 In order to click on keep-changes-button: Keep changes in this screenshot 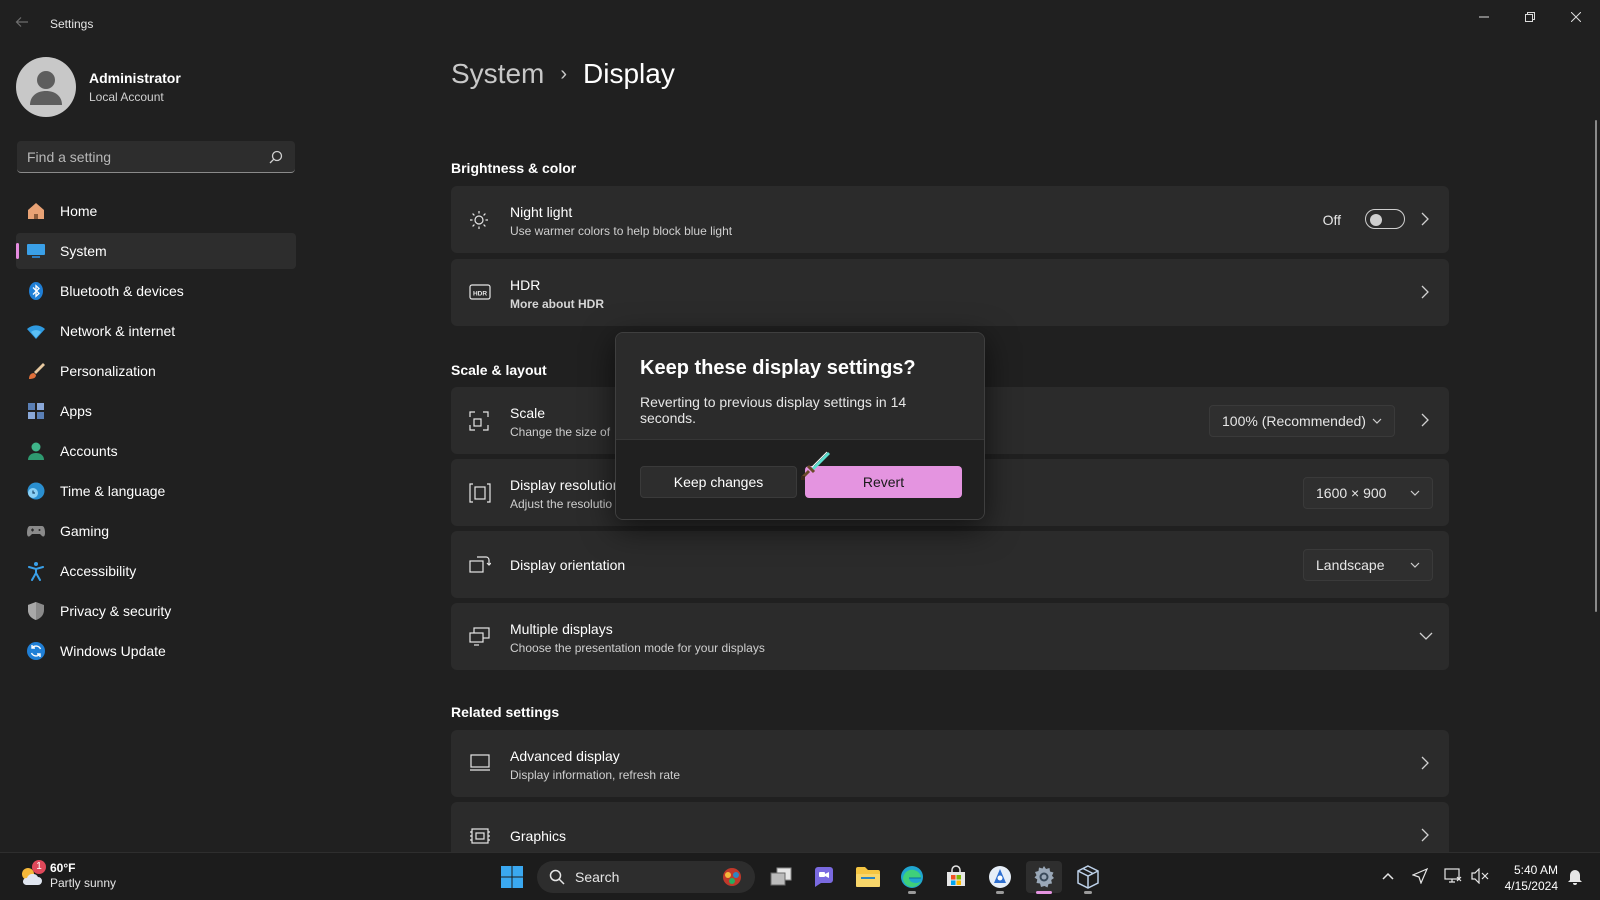, I will do `click(718, 482)`.